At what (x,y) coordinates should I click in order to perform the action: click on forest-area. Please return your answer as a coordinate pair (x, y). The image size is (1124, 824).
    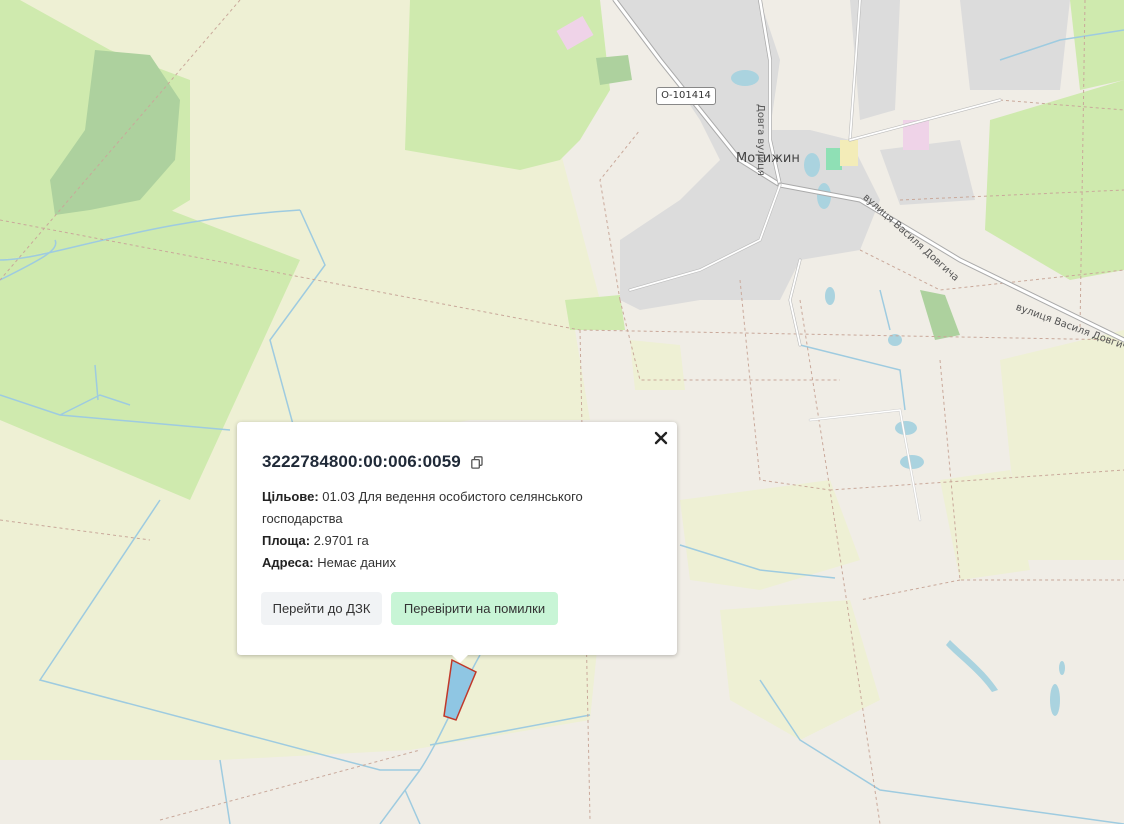
    Looking at the image, I should click on (614, 70).